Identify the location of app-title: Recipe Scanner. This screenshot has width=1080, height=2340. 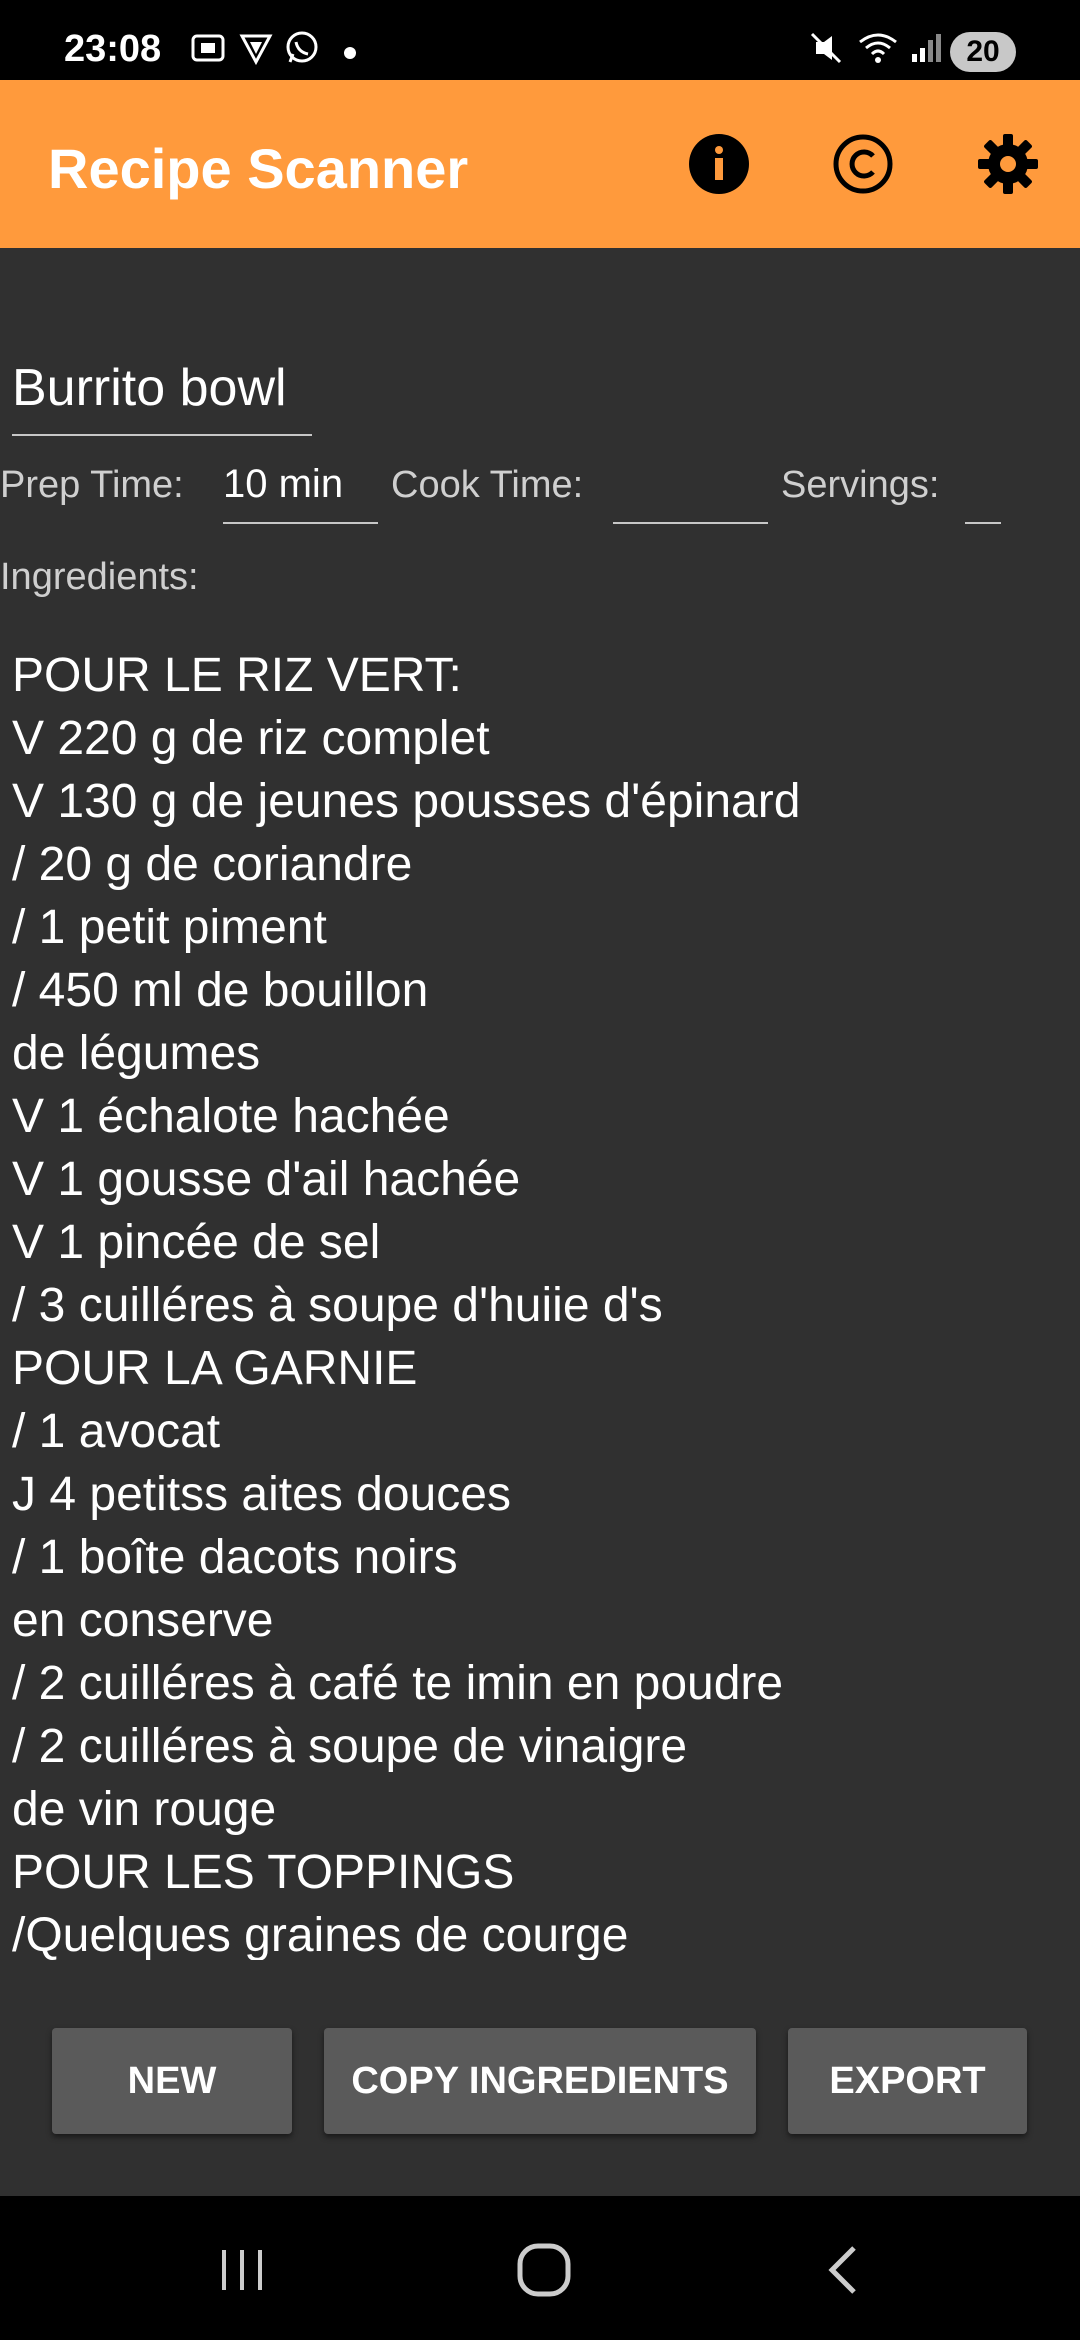
(258, 168).